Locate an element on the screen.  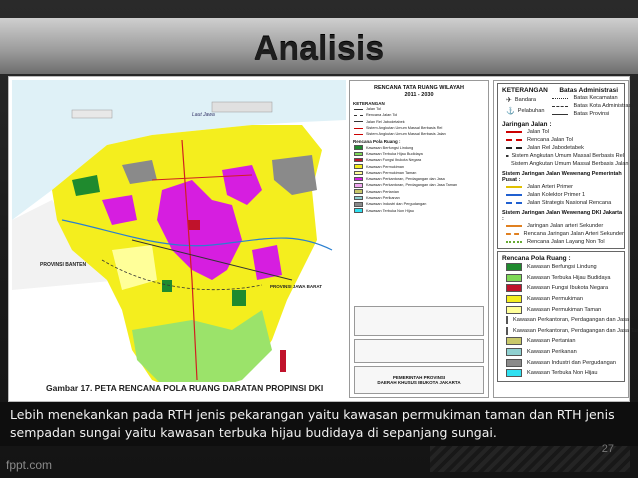
sheet-title-2: 2011 - 2030 is located at coordinates (419, 95).